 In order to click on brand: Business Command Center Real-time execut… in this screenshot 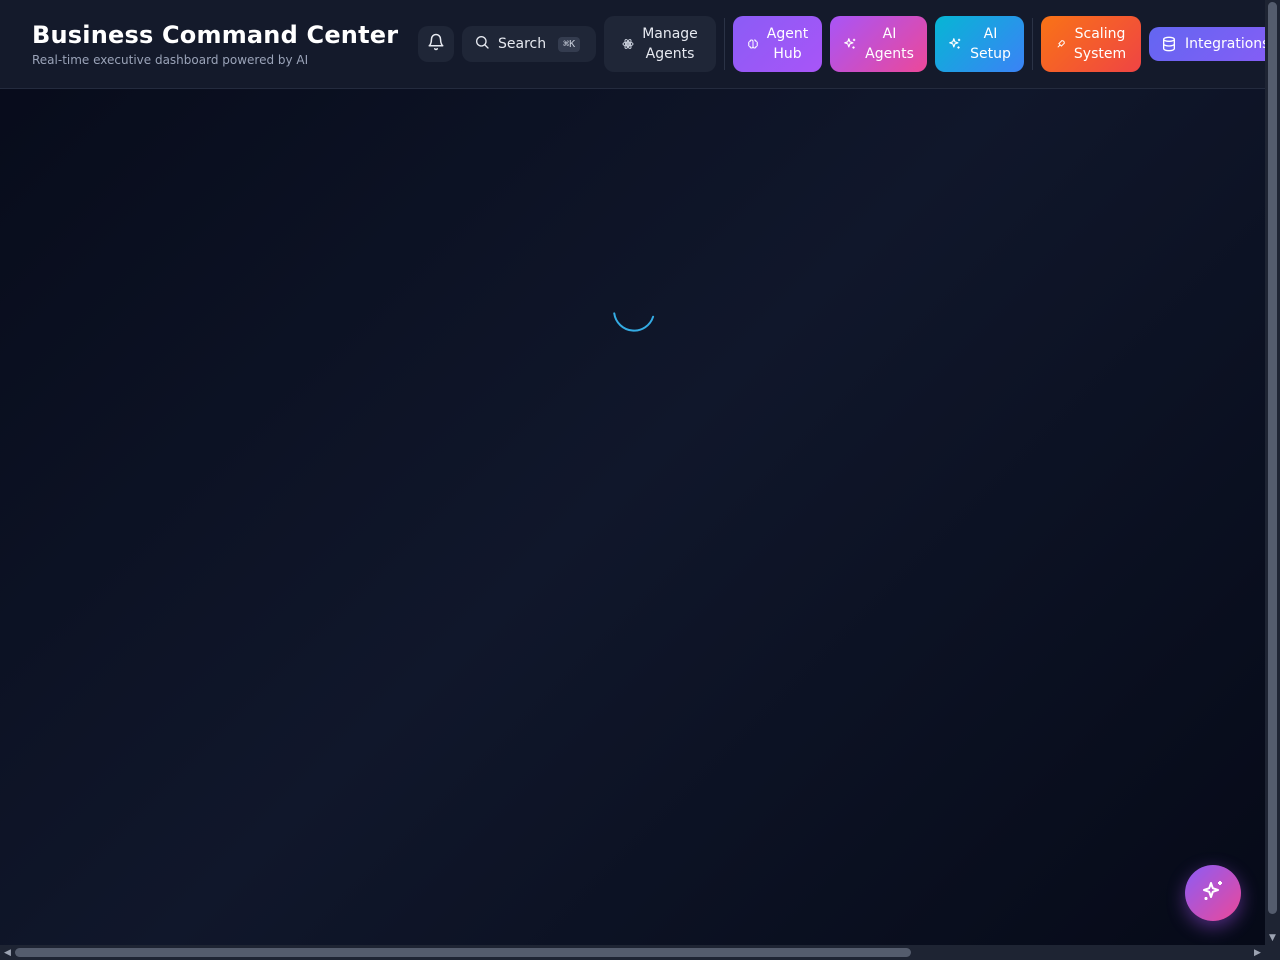, I will do `click(215, 44)`.